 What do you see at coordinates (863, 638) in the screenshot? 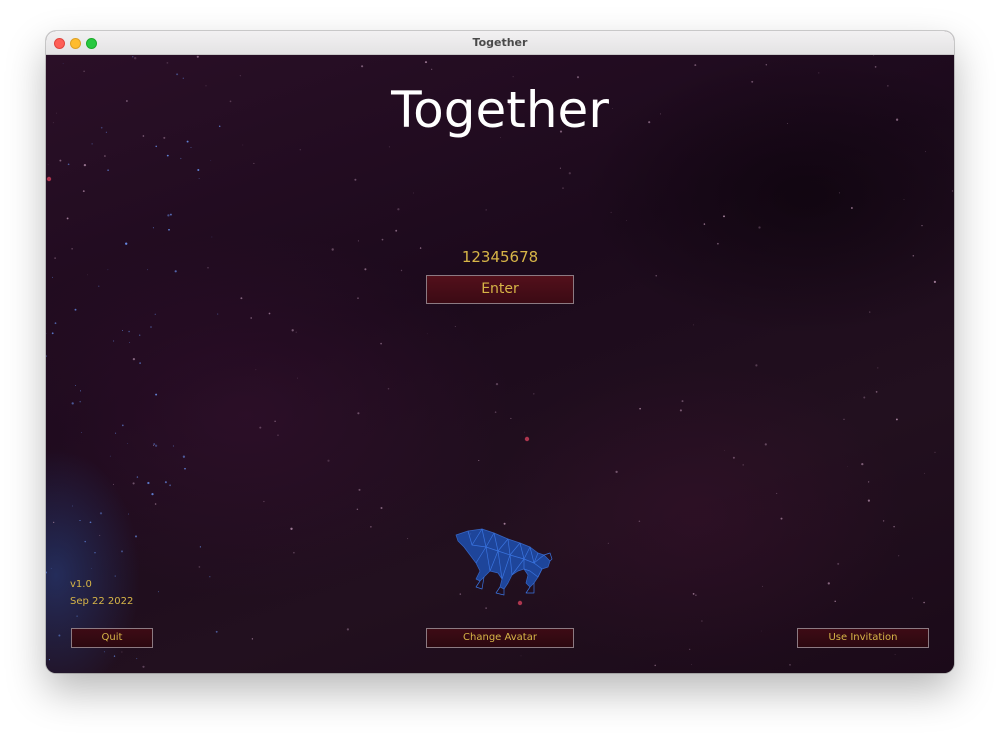
I see `use-invitation-button: Use Invitation` at bounding box center [863, 638].